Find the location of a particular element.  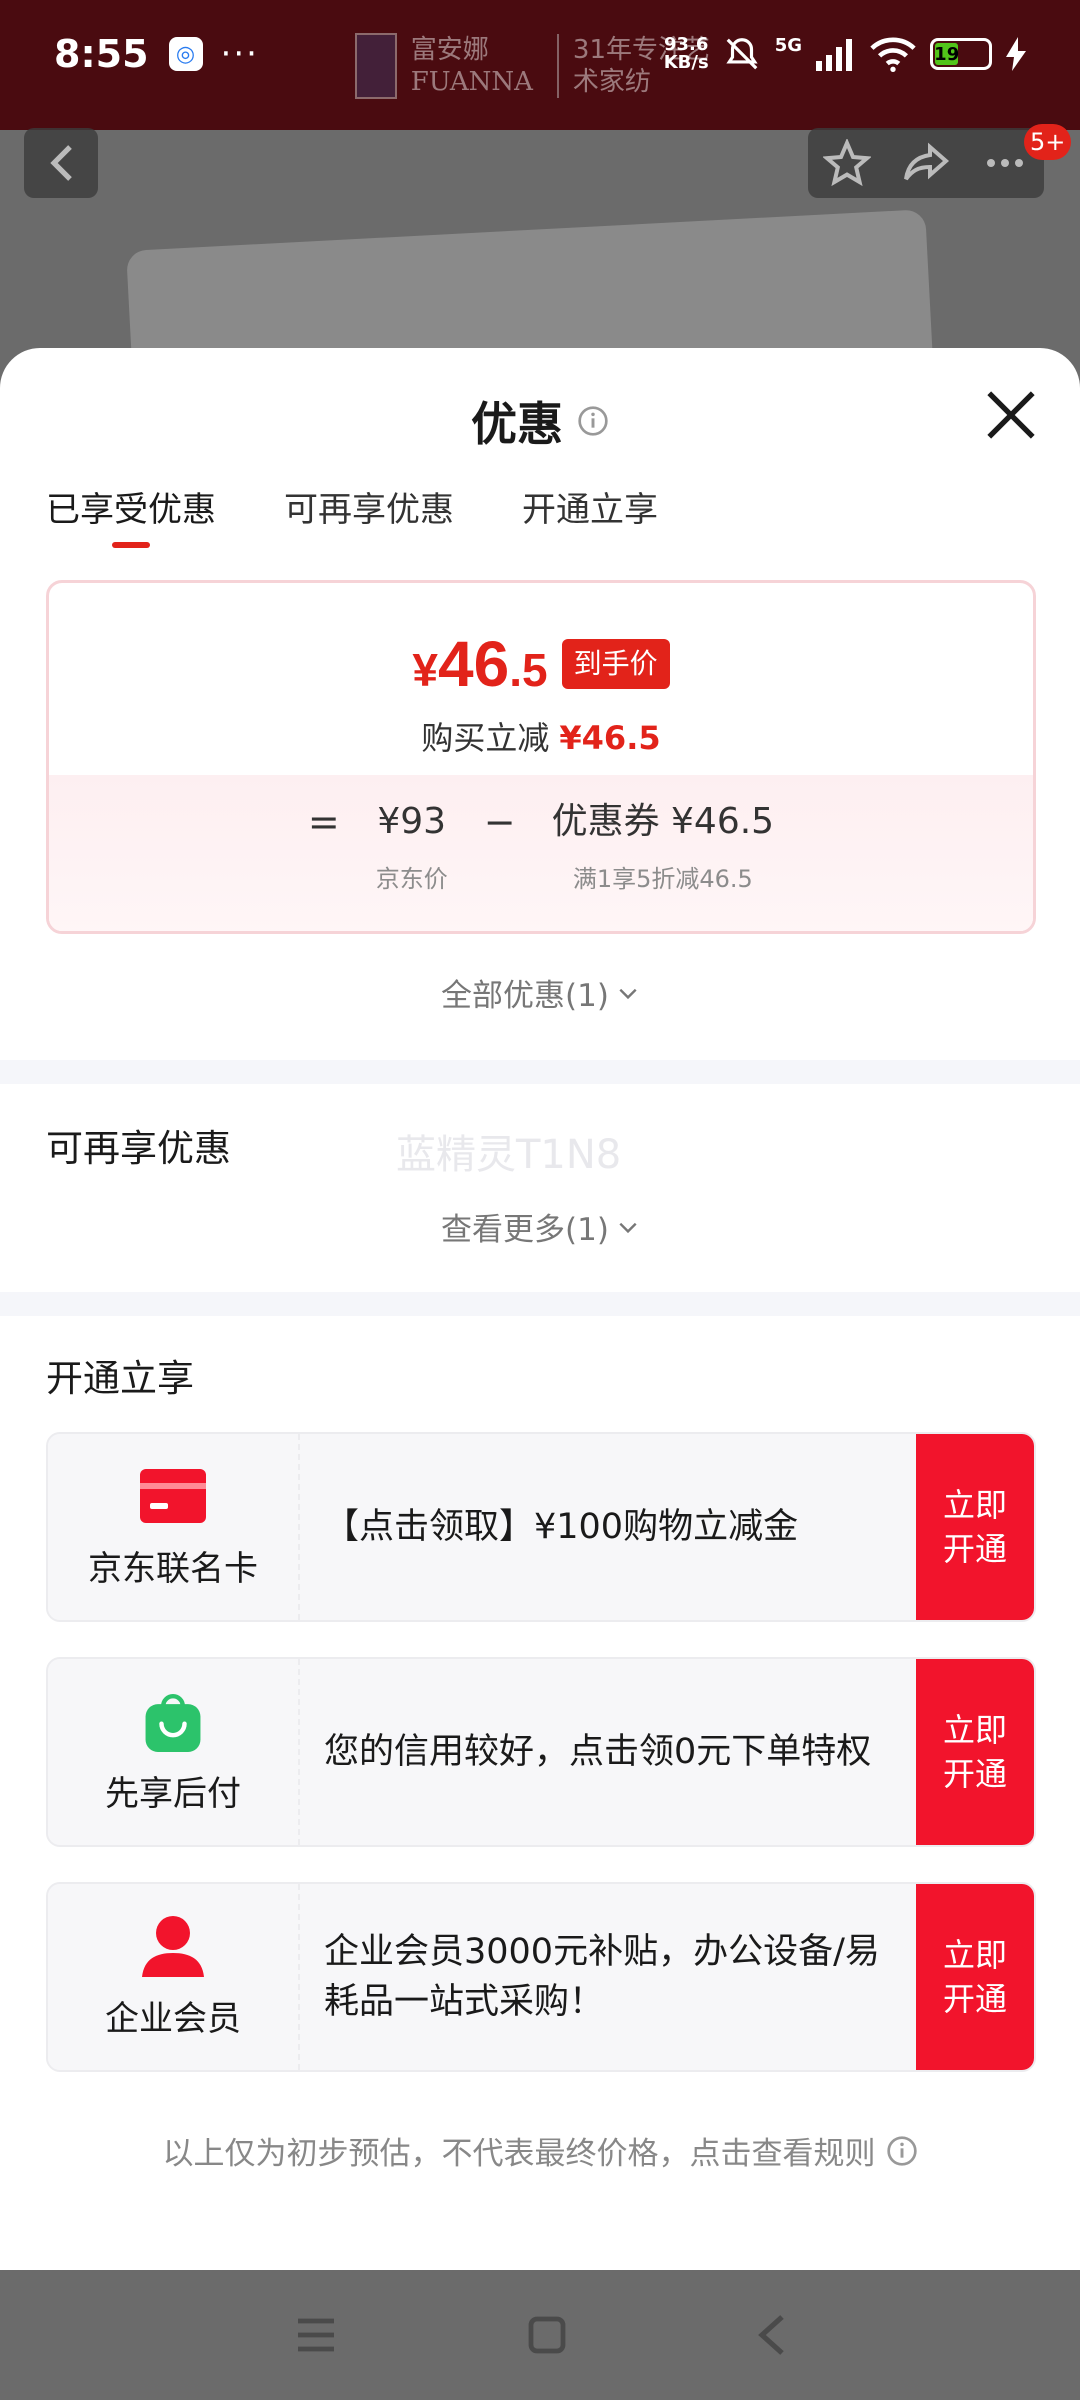

system-nav-bar is located at coordinates (540, 2335).